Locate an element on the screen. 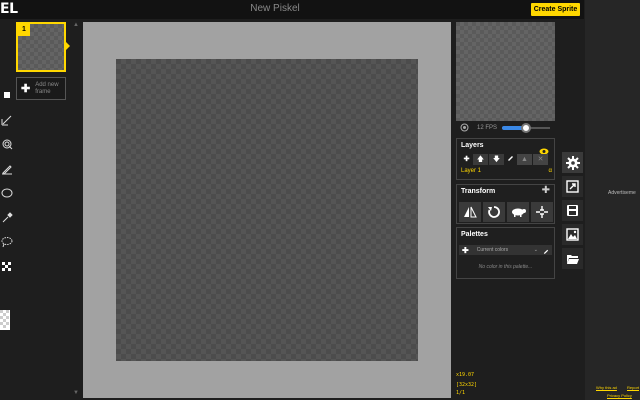 The height and width of the screenshot is (400, 640). frame-thumbnail: 1 is located at coordinates (41, 47).